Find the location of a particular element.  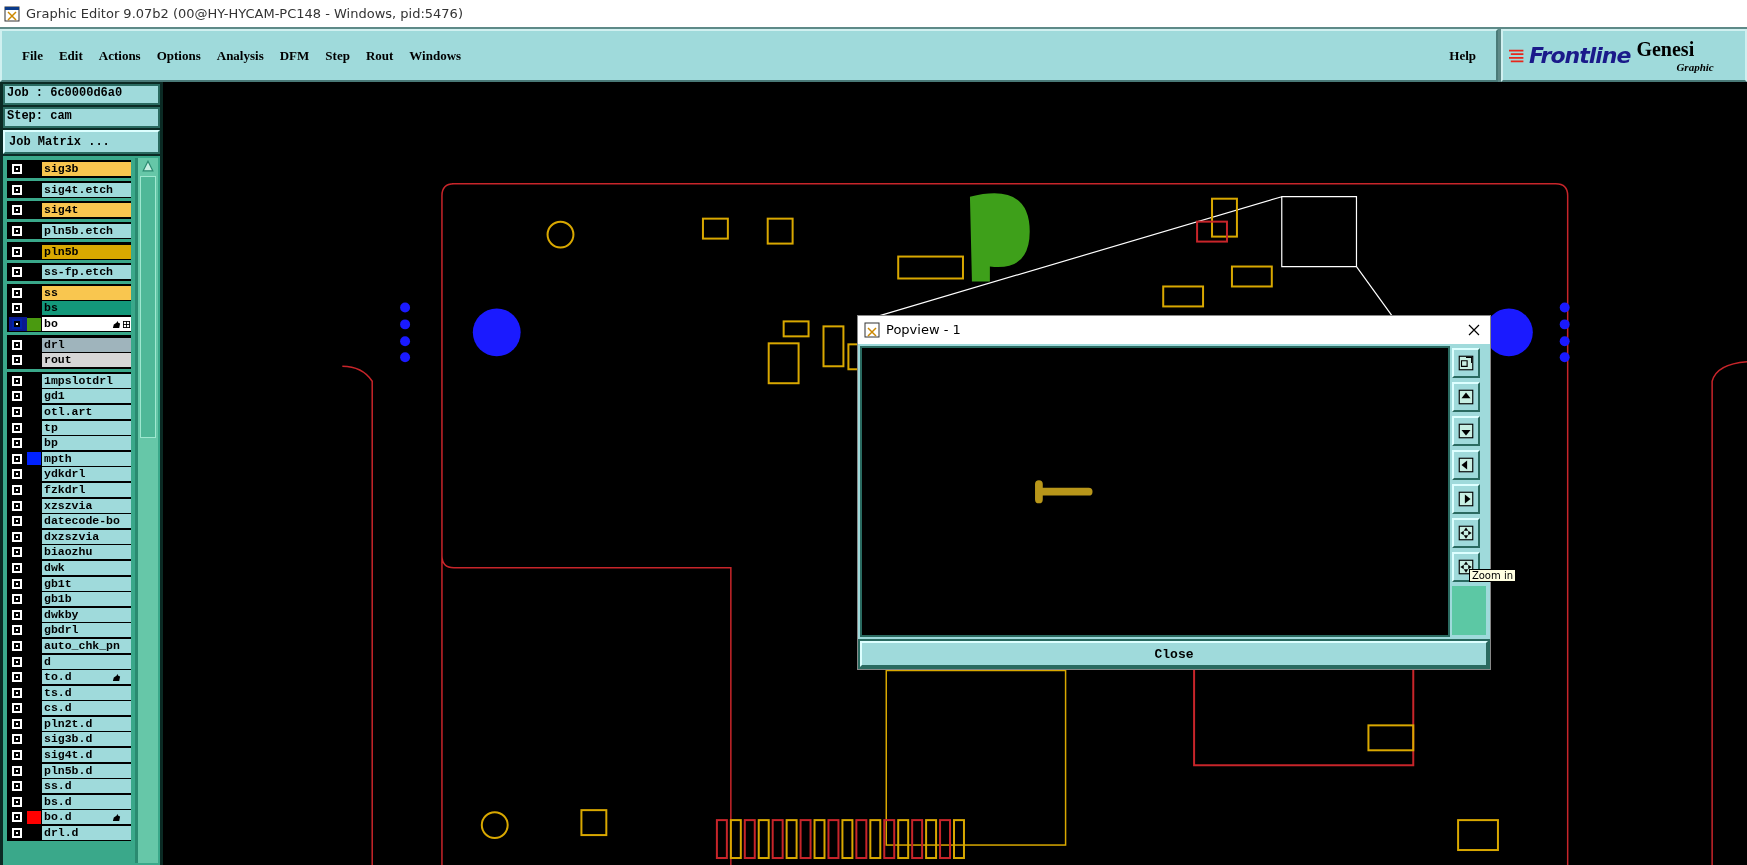

layer-name: fzkdrl is located at coordinates (86, 490).